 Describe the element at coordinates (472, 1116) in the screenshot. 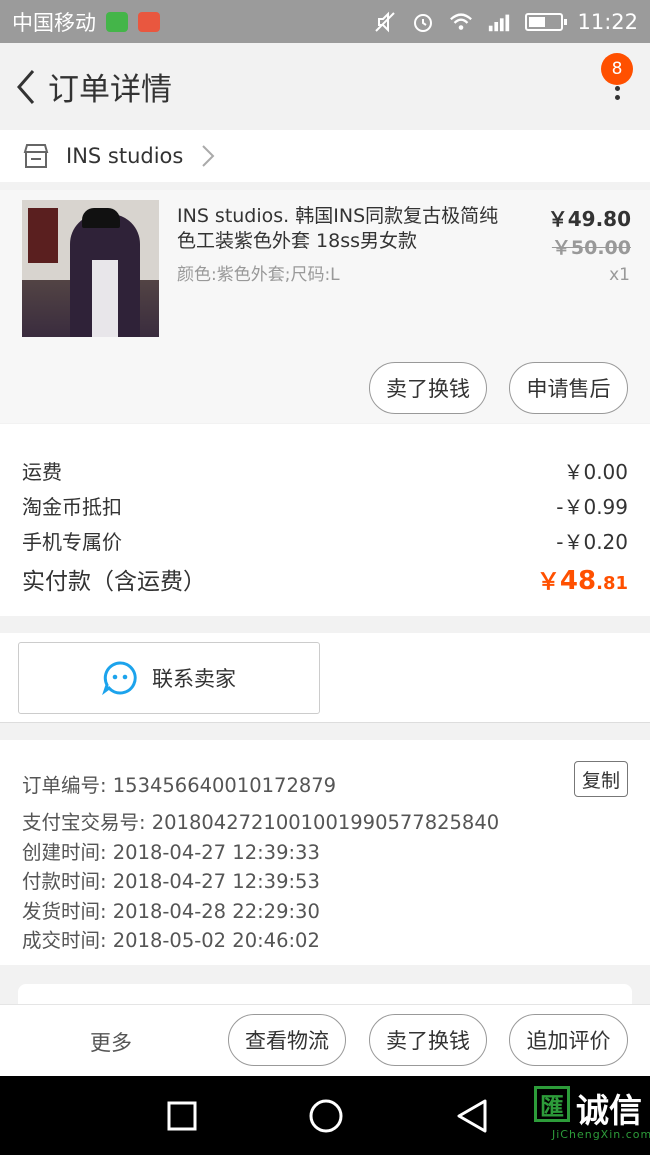

I see `nav-back-icon` at that location.